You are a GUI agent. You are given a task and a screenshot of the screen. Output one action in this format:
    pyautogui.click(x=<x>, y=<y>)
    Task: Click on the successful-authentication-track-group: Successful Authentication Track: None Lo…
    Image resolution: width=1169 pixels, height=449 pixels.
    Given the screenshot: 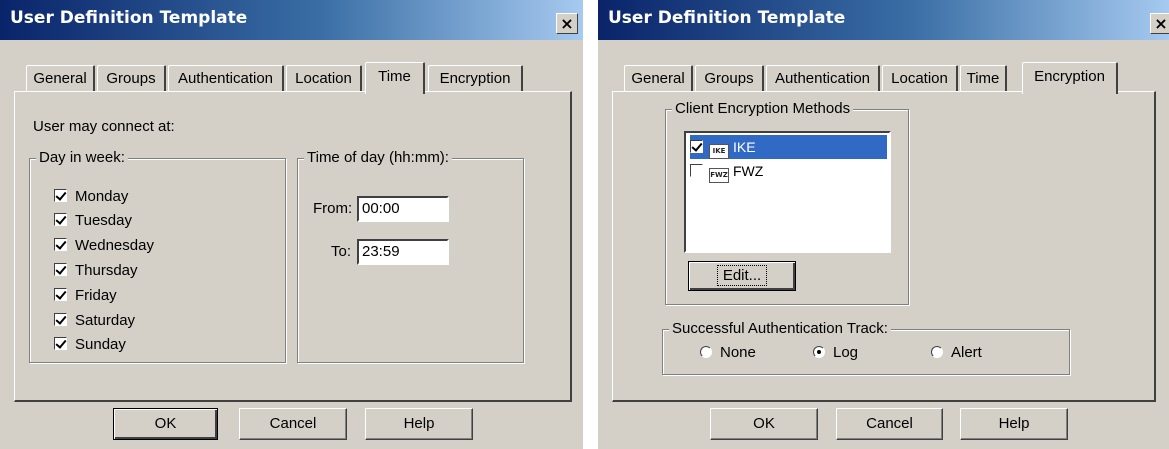 What is the action you would take?
    pyautogui.click(x=866, y=347)
    